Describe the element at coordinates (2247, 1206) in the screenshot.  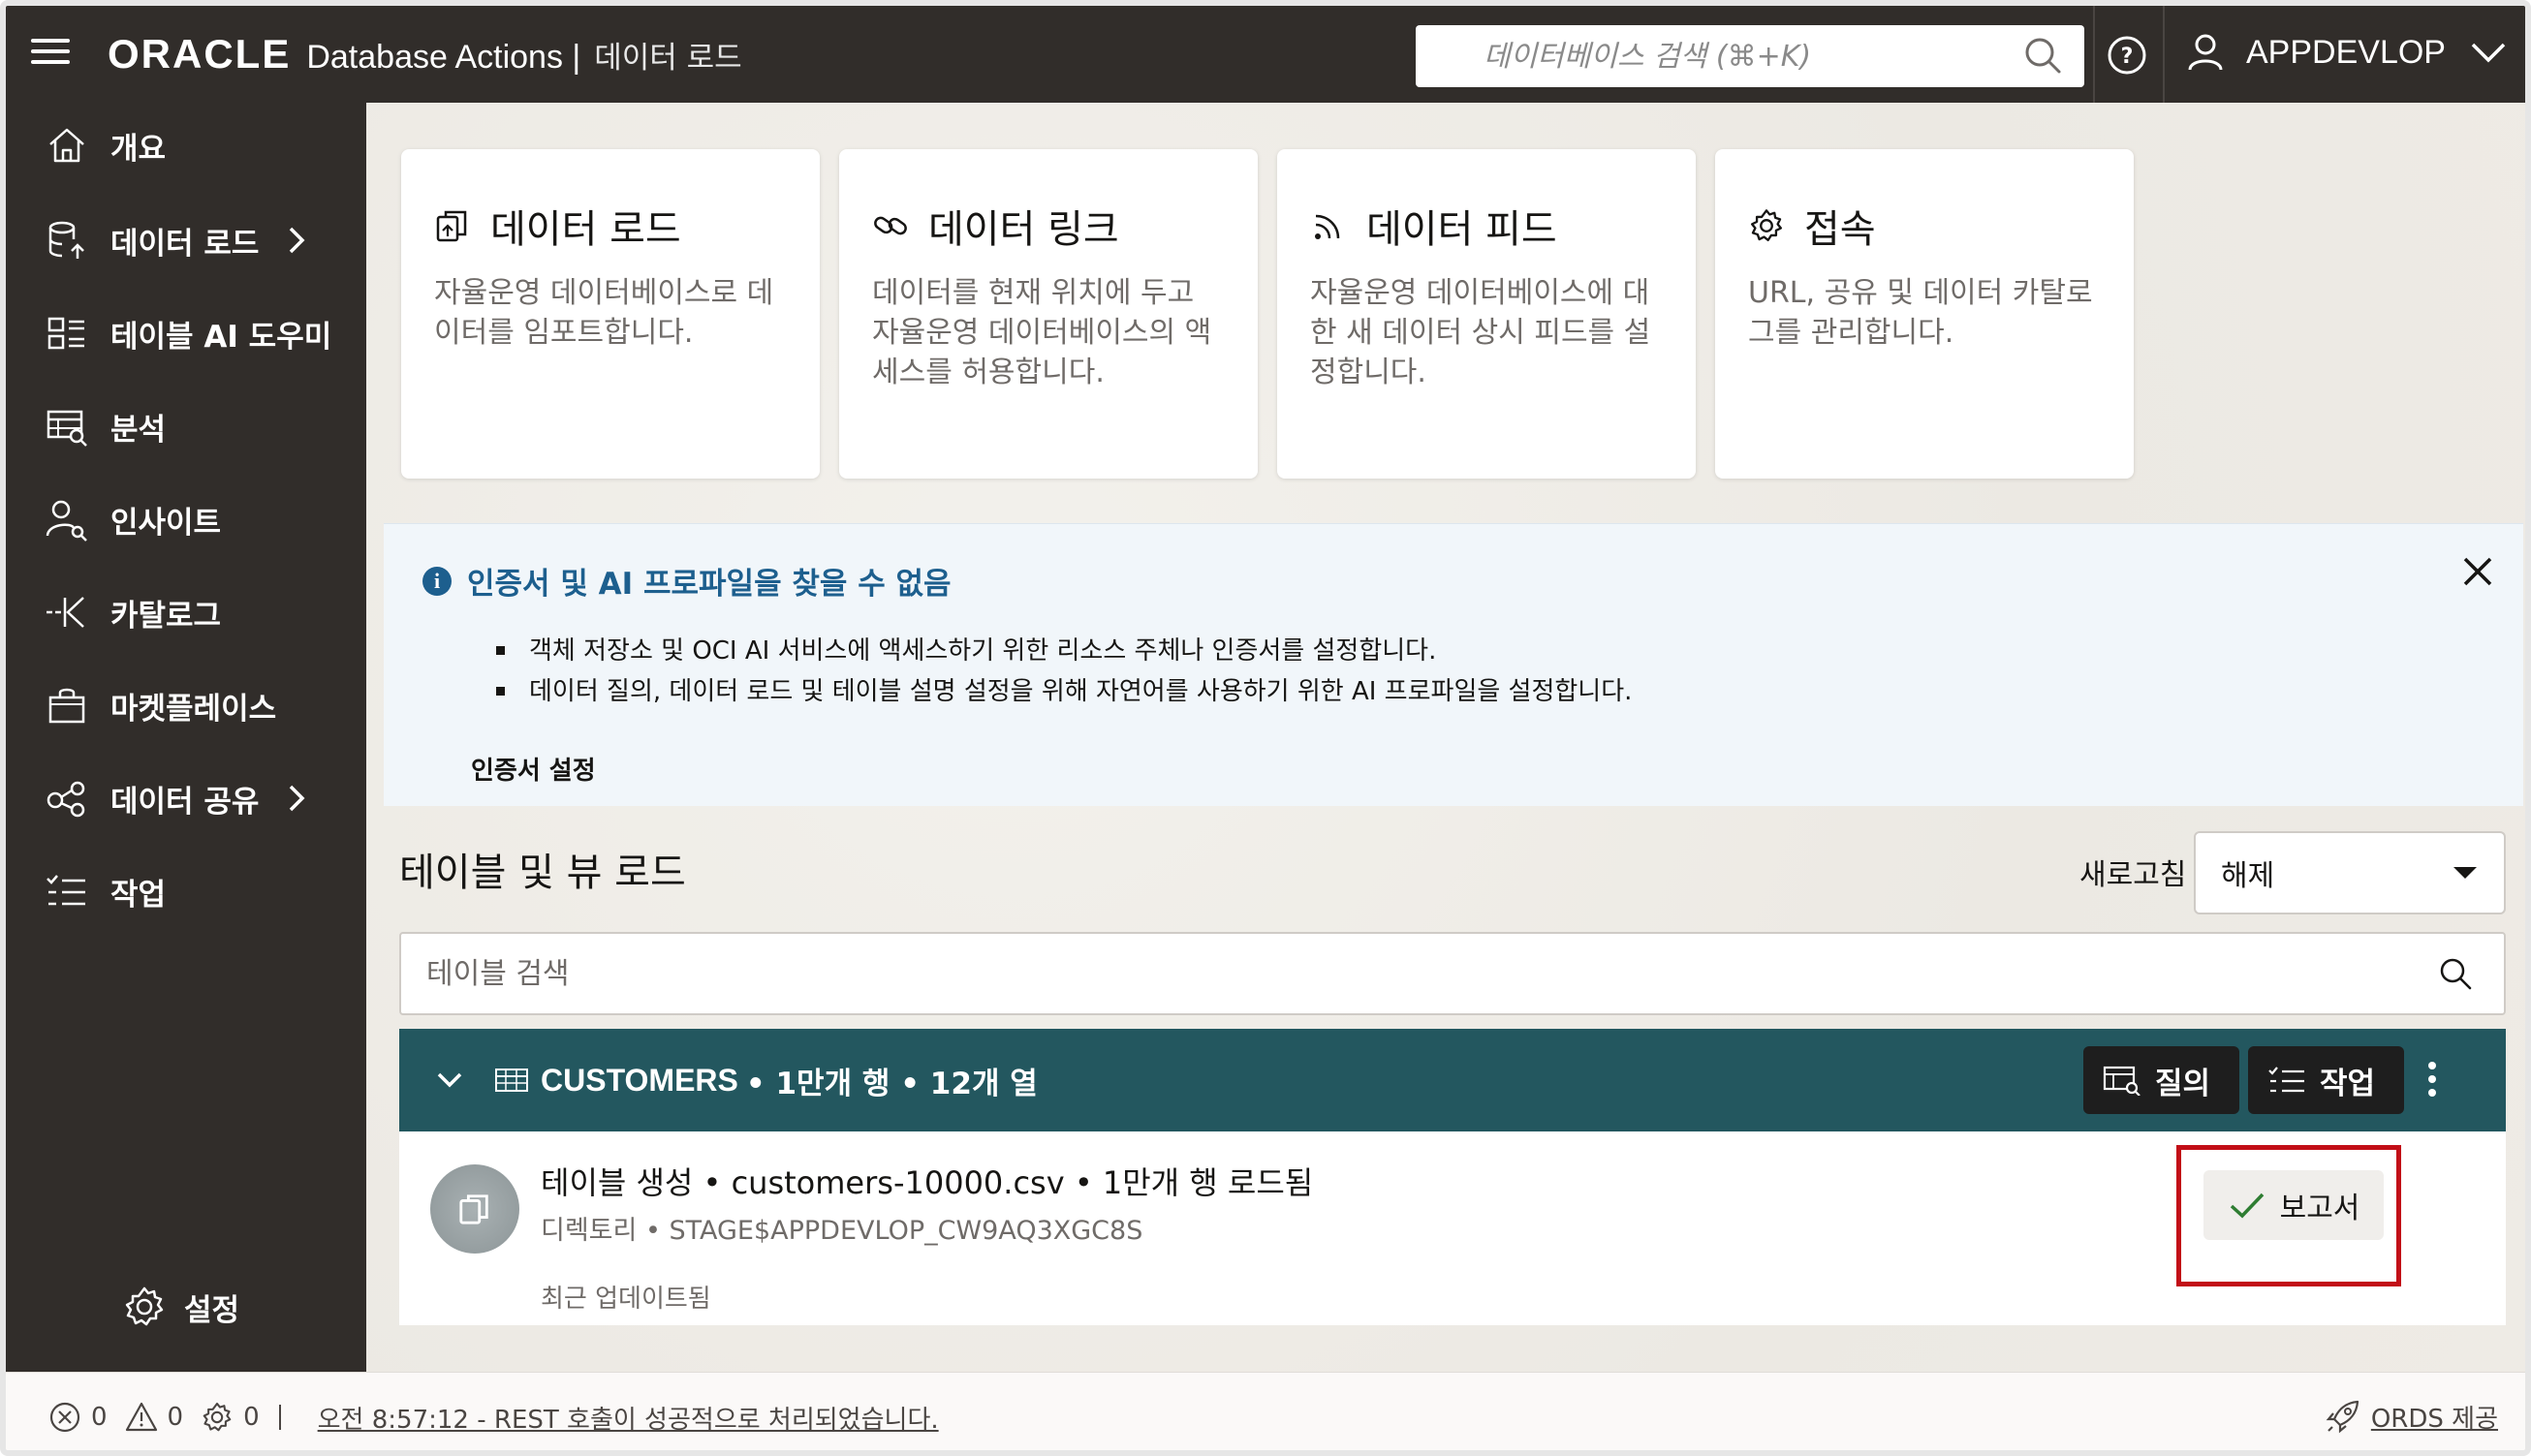
I see `check-icon` at that location.